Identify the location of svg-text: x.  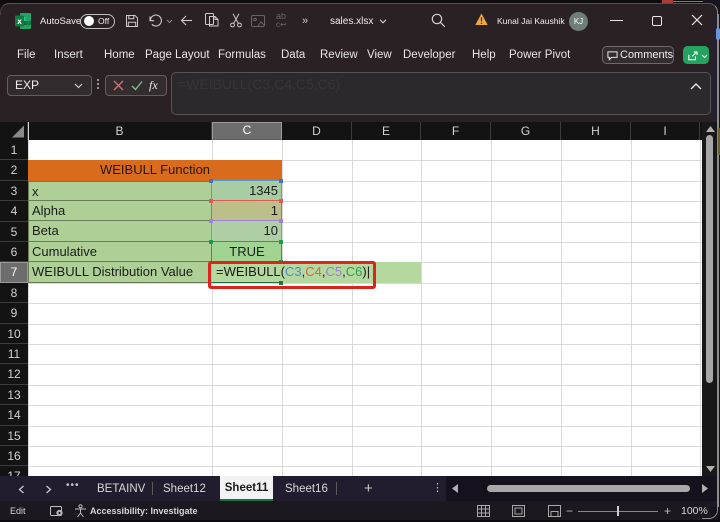
(19, 21).